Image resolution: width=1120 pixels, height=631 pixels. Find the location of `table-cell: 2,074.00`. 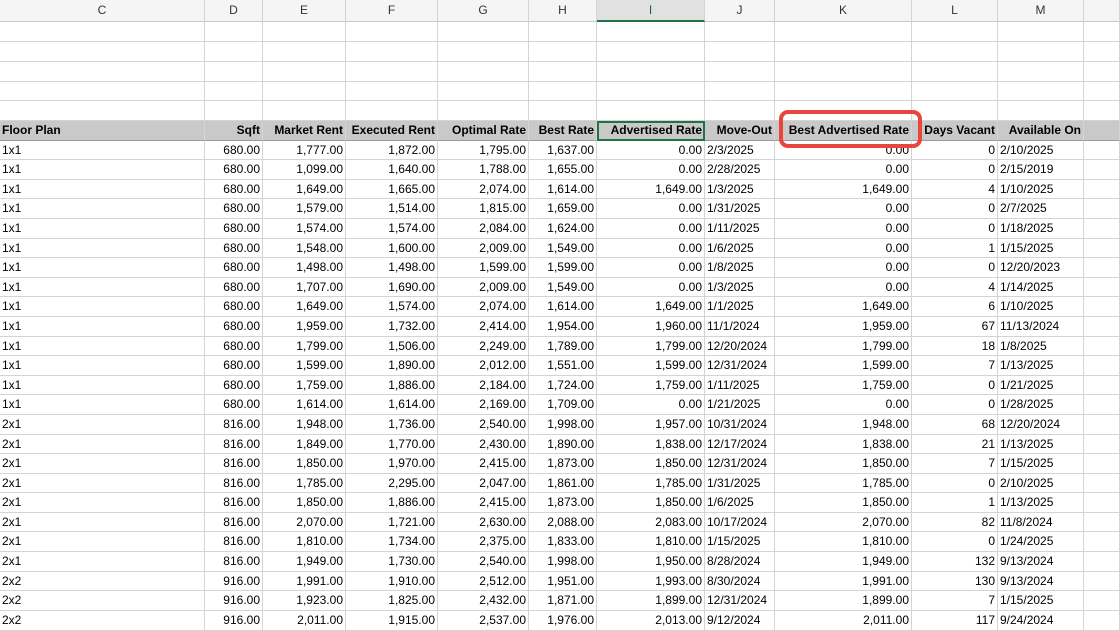

table-cell: 2,074.00 is located at coordinates (483, 307).